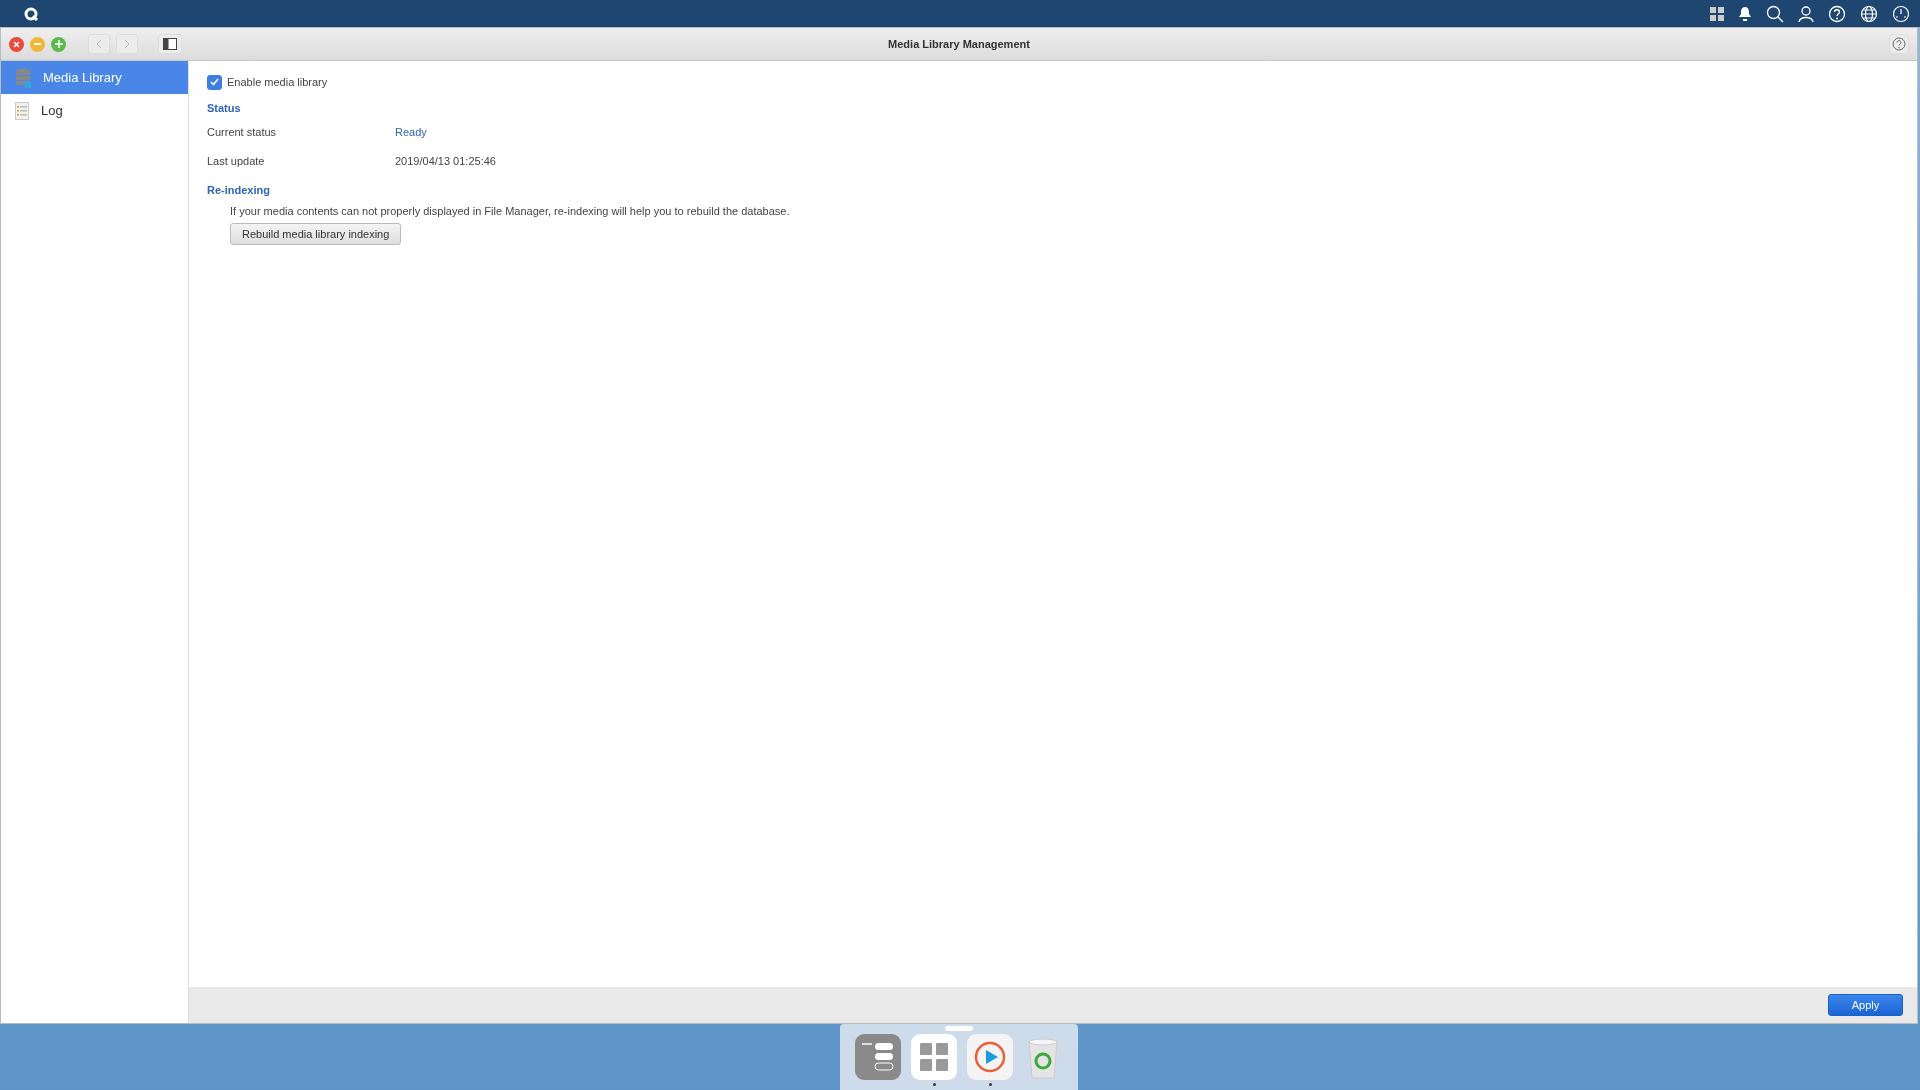 This screenshot has height=1090, width=1920. I want to click on globe-icon, so click(1869, 13).